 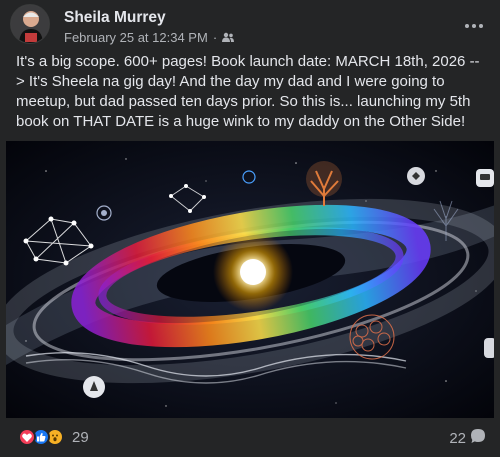 I want to click on comment-icon, so click(x=478, y=438).